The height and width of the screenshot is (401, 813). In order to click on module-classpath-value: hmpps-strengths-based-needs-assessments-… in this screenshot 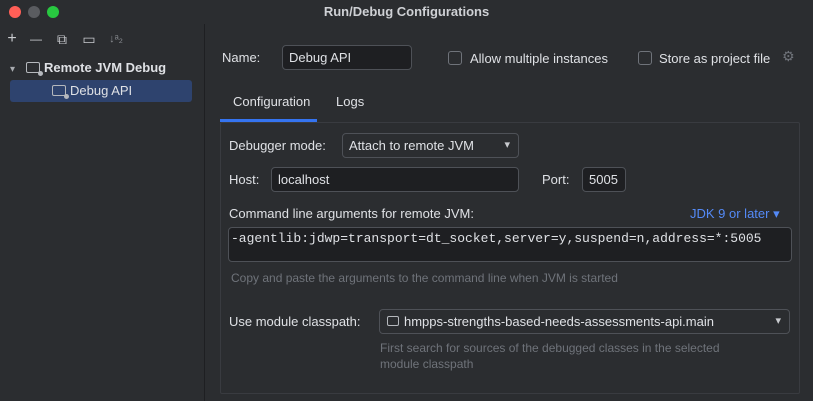, I will do `click(559, 321)`.